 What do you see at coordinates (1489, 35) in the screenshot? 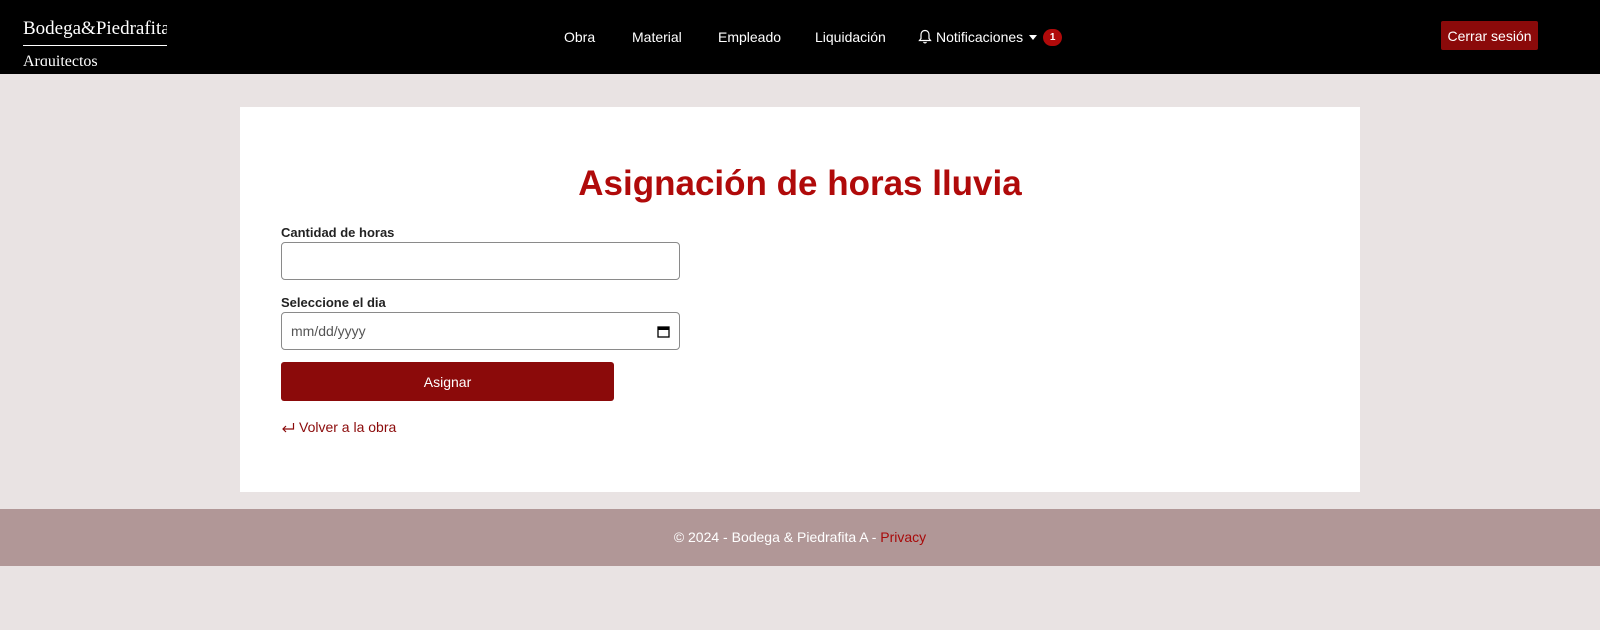
I see `logout-button: Cerrar sesión` at bounding box center [1489, 35].